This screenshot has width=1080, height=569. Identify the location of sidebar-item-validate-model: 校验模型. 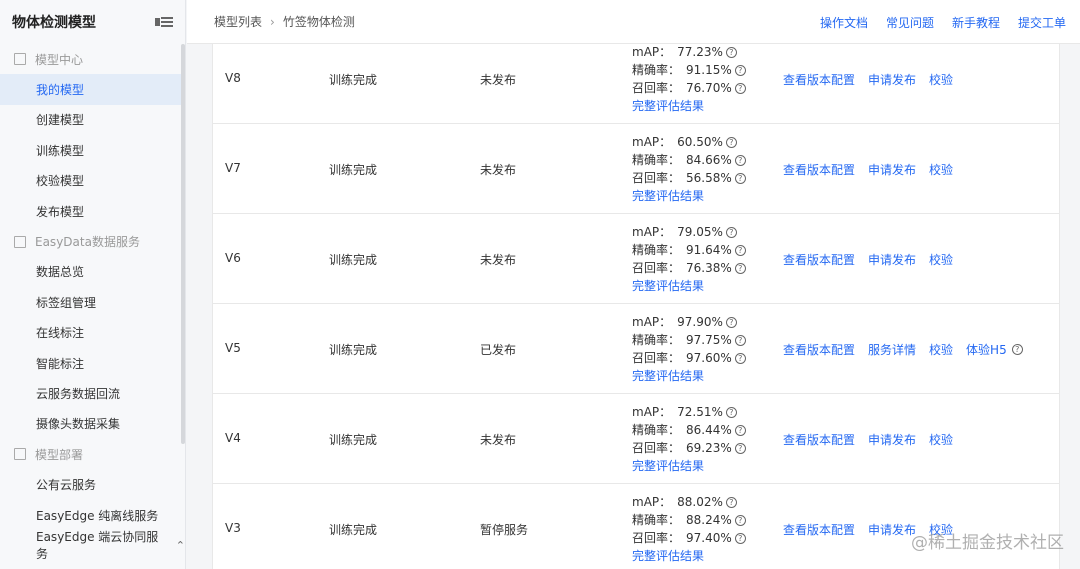
(92, 181).